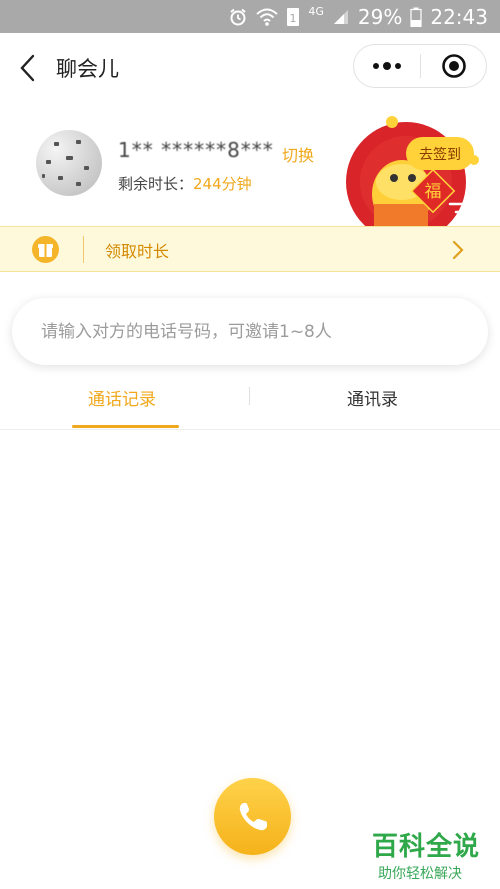  What do you see at coordinates (440, 153) in the screenshot?
I see `sign-in-button: 去签到` at bounding box center [440, 153].